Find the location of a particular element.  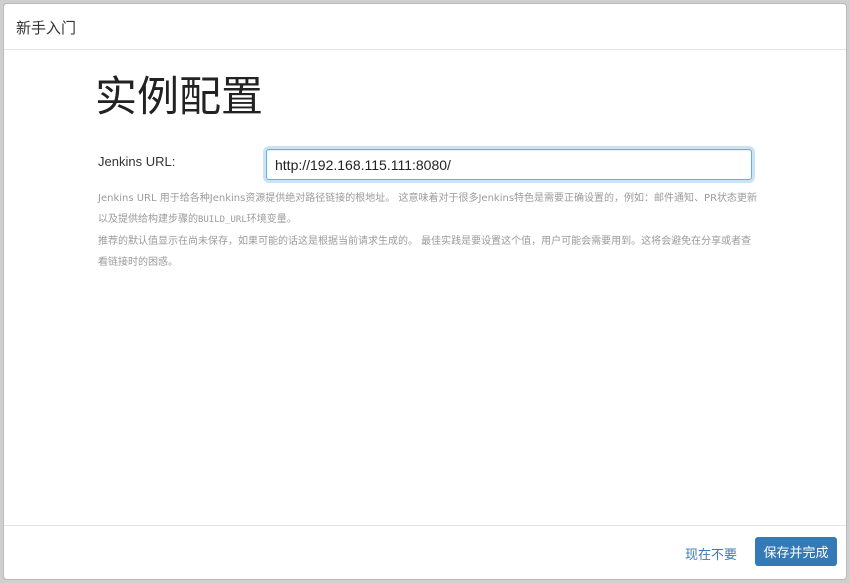

dialog-header: 新手入门 is located at coordinates (425, 27).